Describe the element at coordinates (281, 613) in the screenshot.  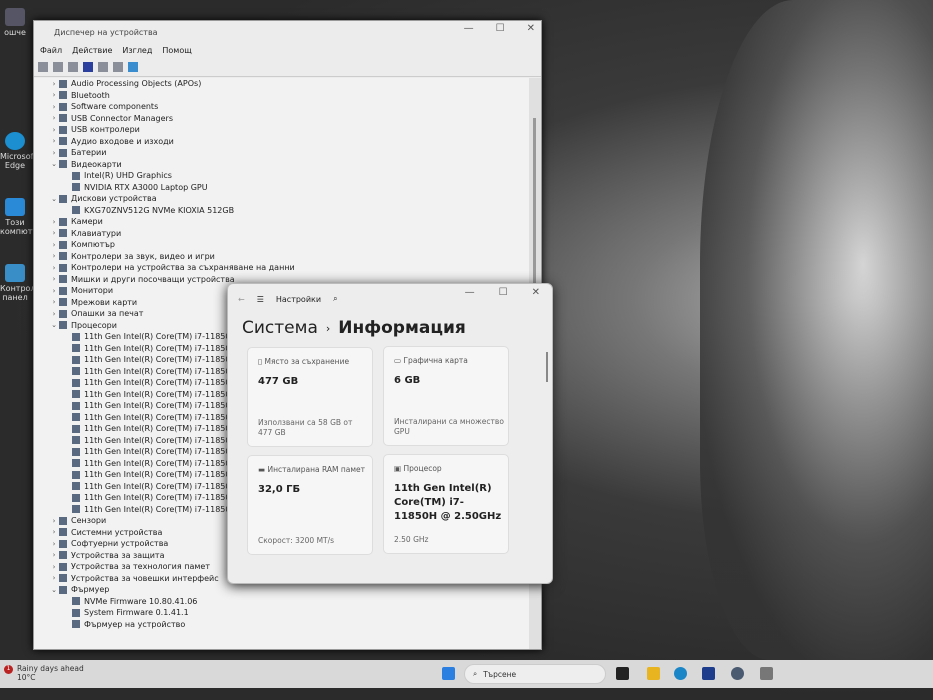
I see `tree-item: System Firmware 0.1.41.1` at that location.